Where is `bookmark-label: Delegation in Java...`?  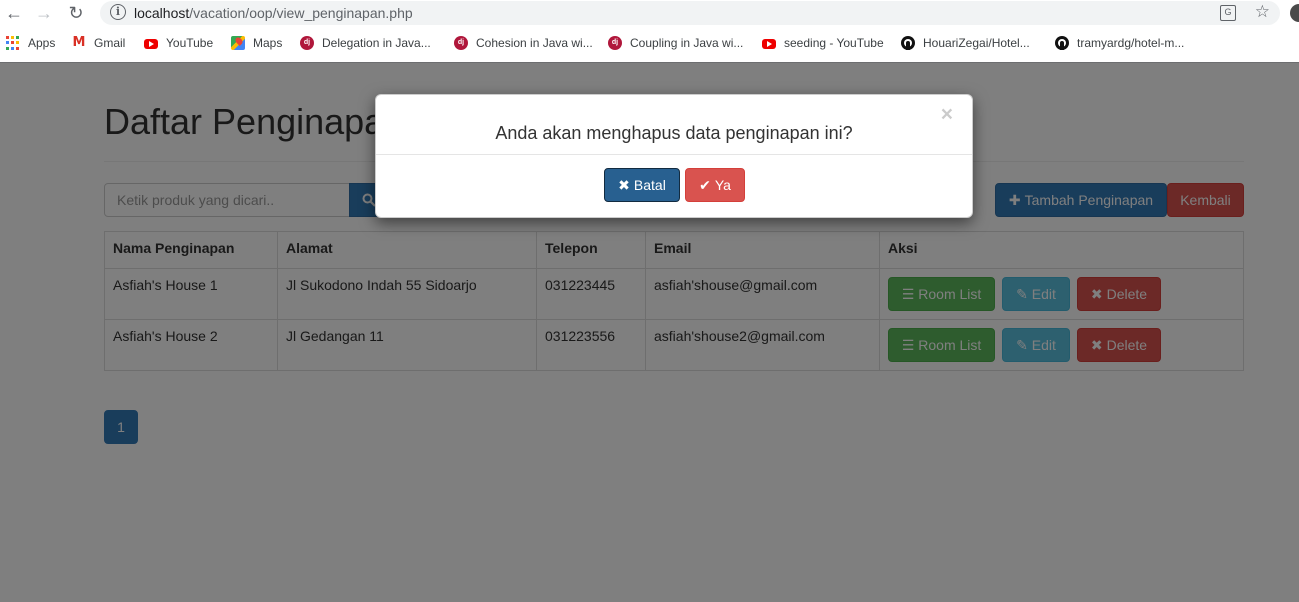
bookmark-label: Delegation in Java... is located at coordinates (376, 43).